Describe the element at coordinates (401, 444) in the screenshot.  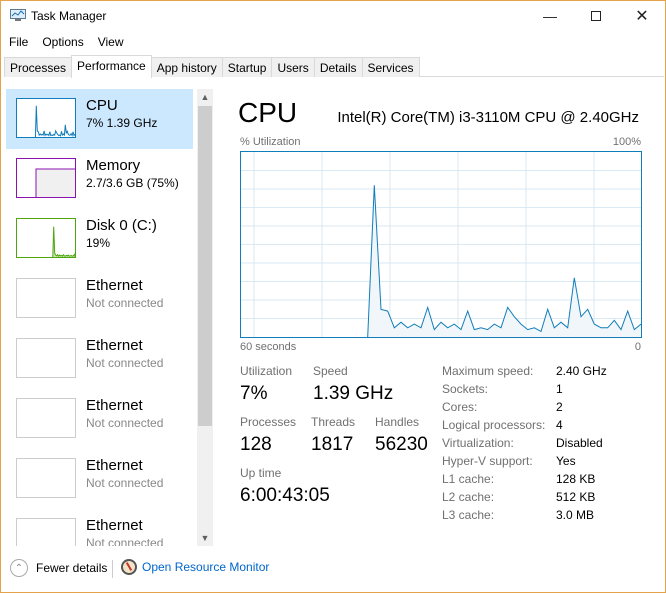
I see `handles-value: 56230` at that location.